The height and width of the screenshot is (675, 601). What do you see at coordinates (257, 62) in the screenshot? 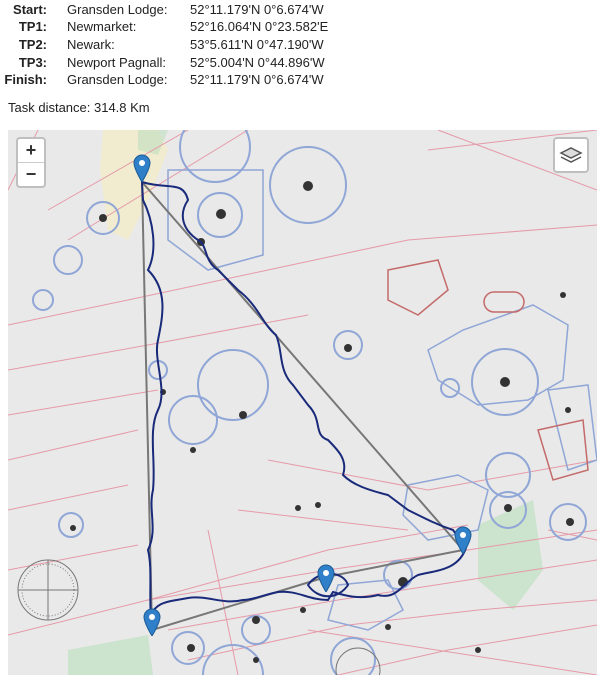
I see `turnpoint-coord: 52°5.004'N 0°44.896'W` at bounding box center [257, 62].